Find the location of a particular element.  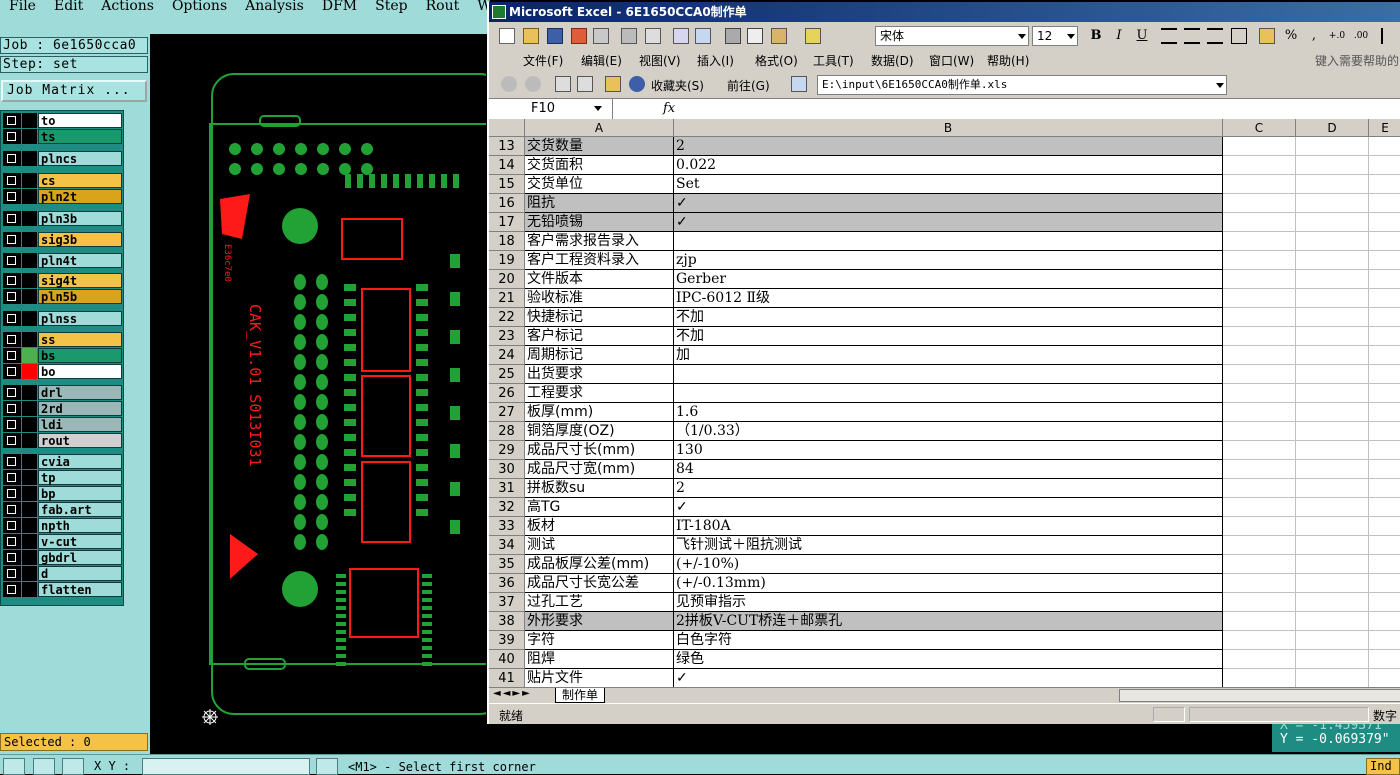

tool-grid-button is located at coordinates (73, 766).